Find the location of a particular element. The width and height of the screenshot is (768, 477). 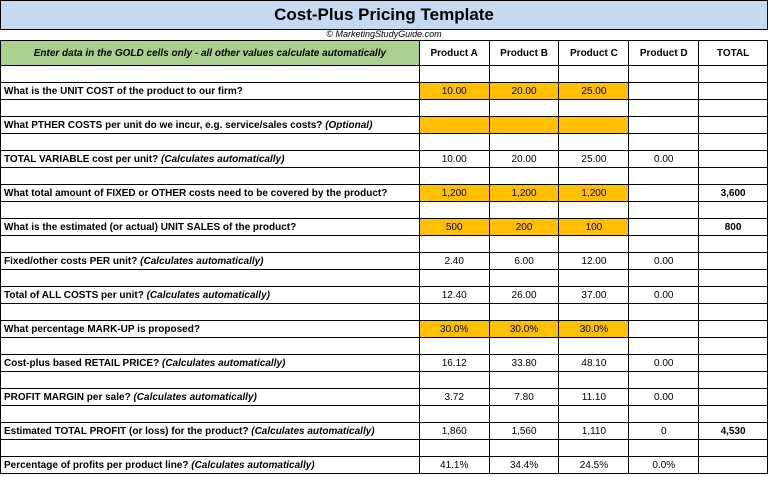

row-label-text: Total of ALL COSTS per unit? is located at coordinates (74, 295).